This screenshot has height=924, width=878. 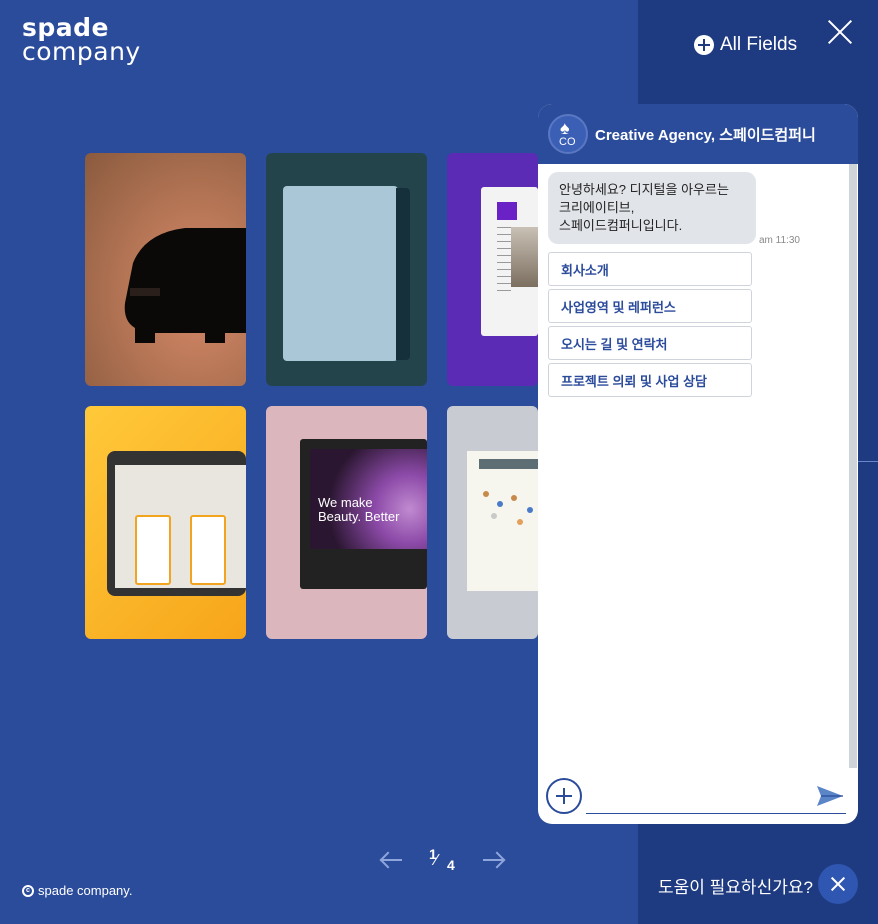 I want to click on message-time: am 11:30, so click(x=779, y=240).